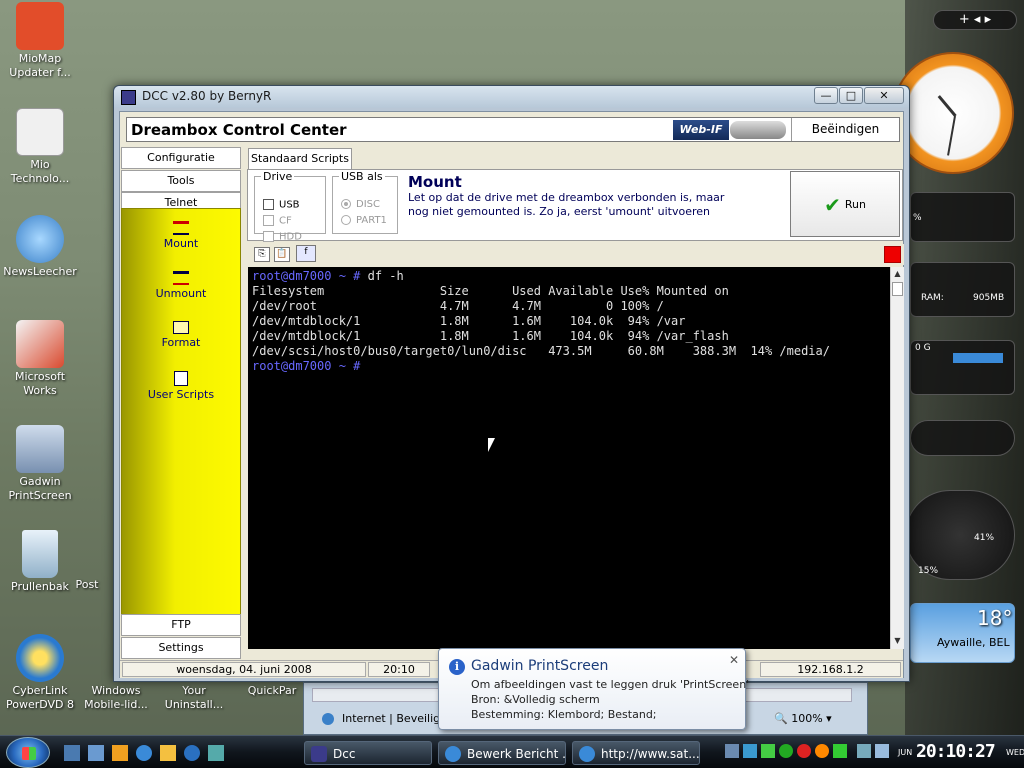  Describe the element at coordinates (40, 239) in the screenshot. I see `newsleecher-icon` at that location.